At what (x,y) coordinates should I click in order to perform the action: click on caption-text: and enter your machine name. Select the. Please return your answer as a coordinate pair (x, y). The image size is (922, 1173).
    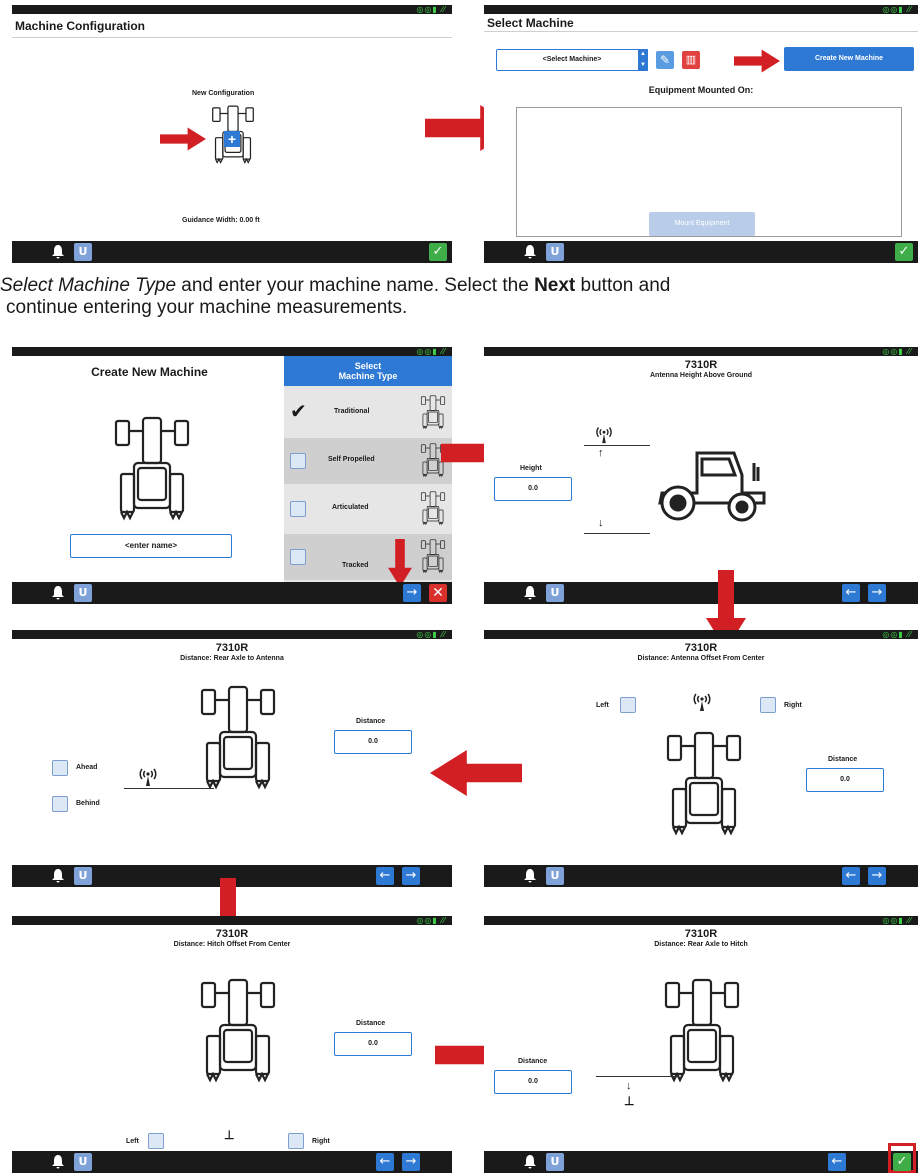
    Looking at the image, I should click on (355, 285).